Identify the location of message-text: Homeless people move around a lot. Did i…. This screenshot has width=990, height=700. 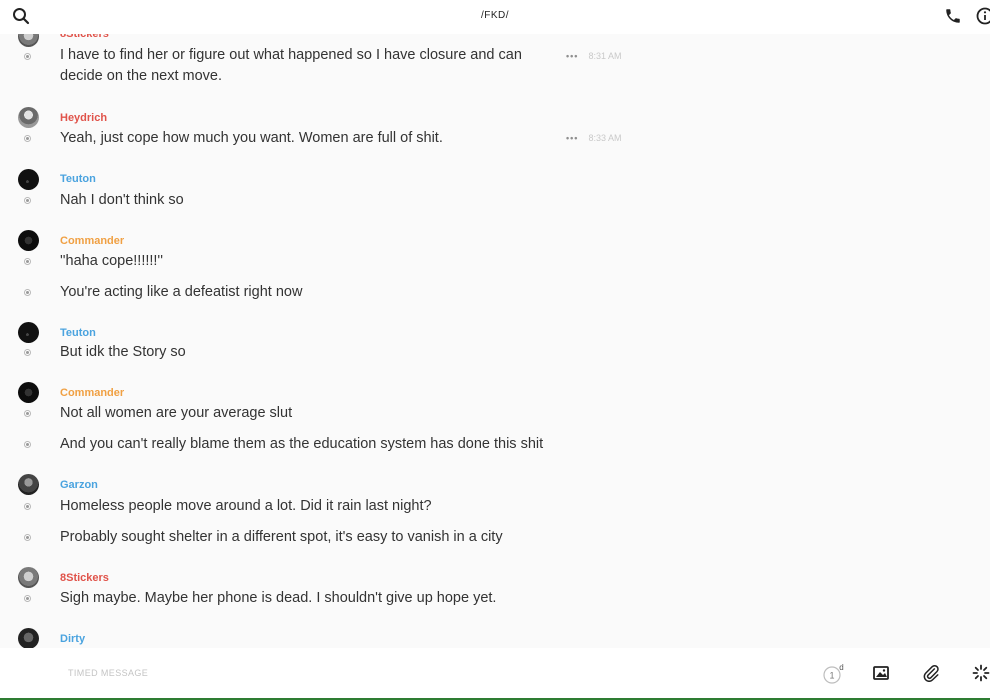
(246, 506).